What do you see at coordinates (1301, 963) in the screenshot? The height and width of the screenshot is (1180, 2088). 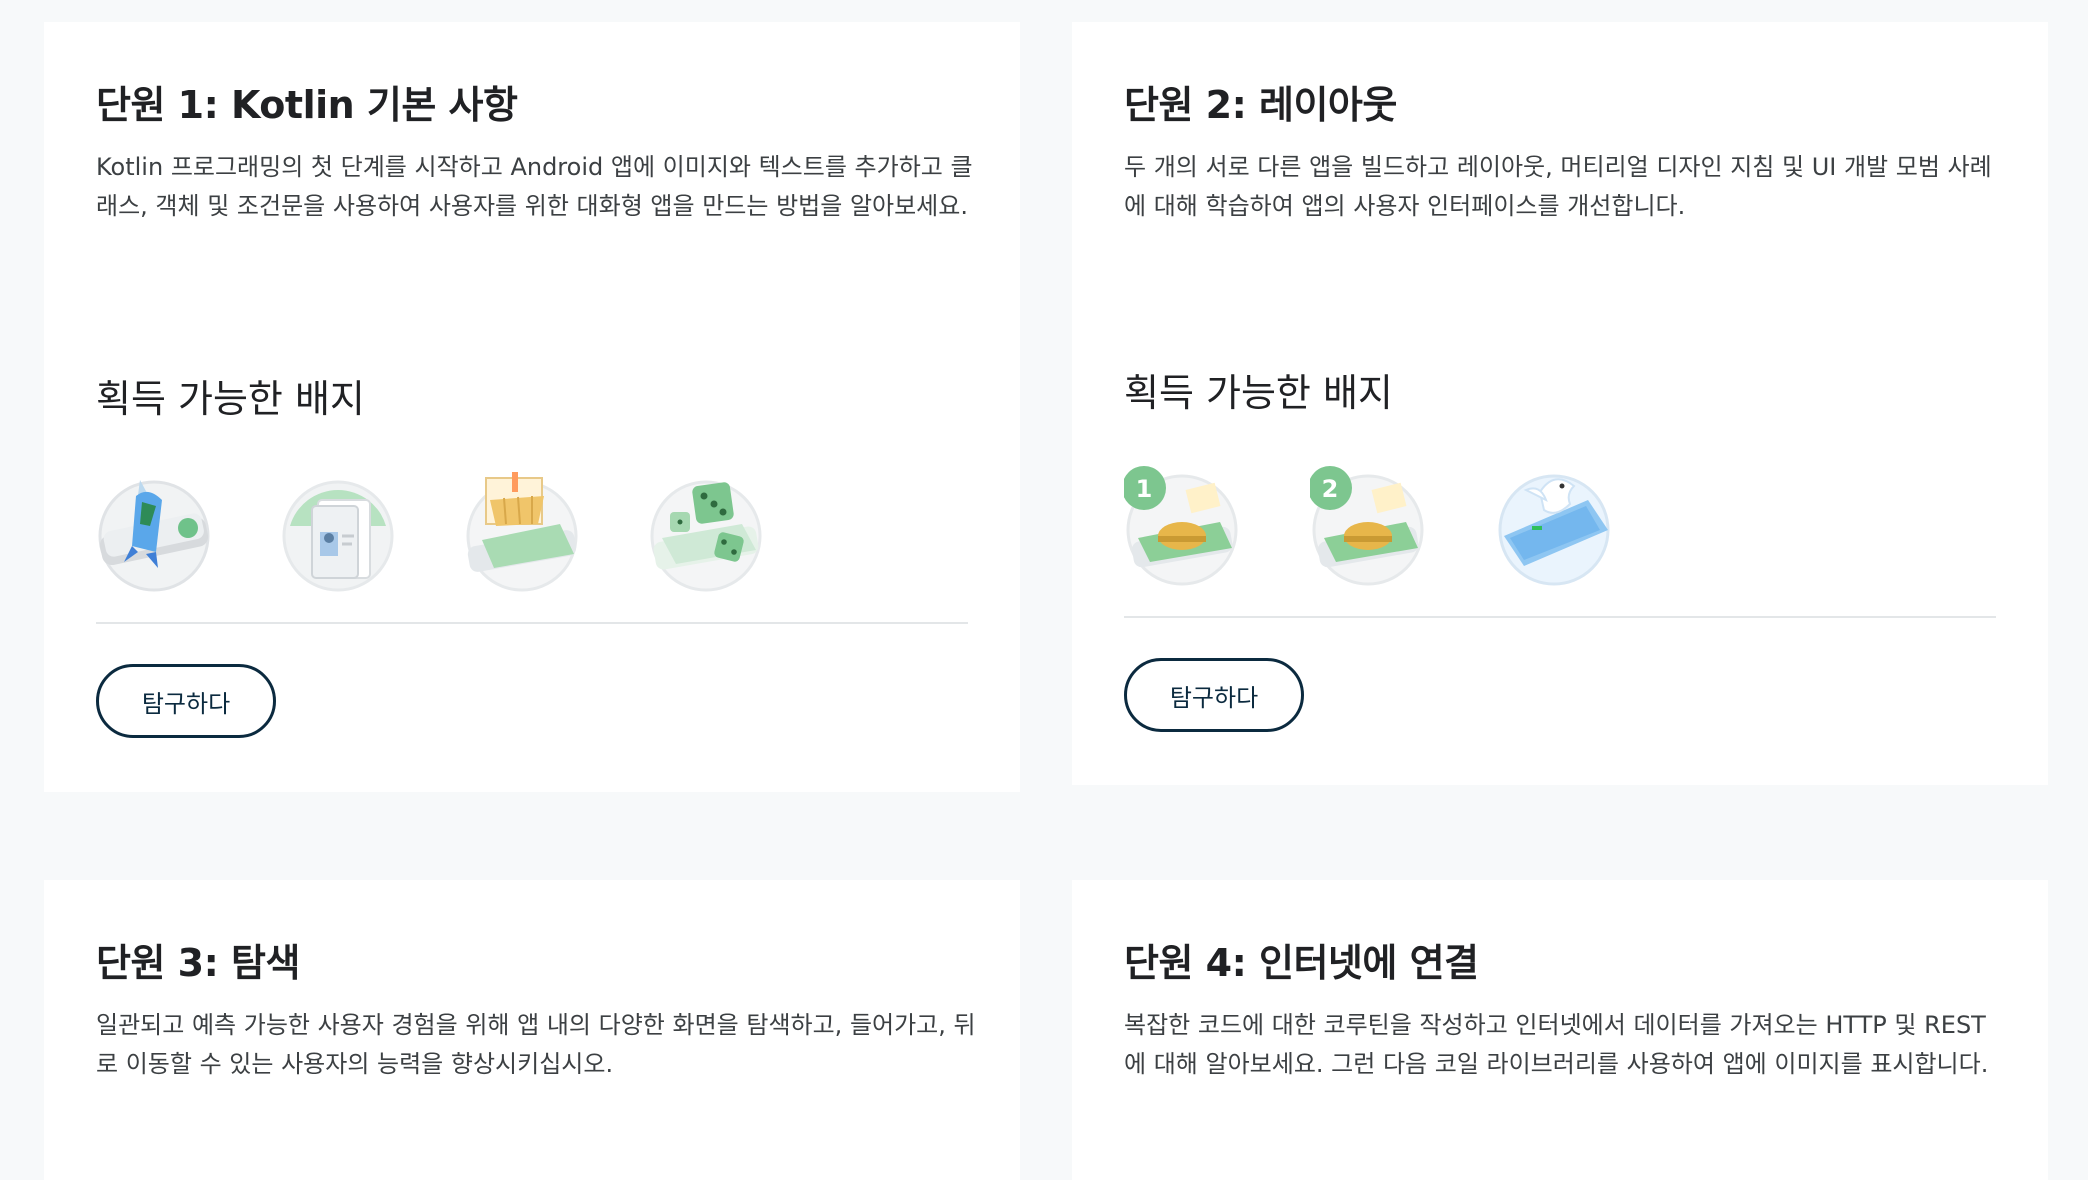 I see `unit-title: 단원 4: 인터넷에 연결` at bounding box center [1301, 963].